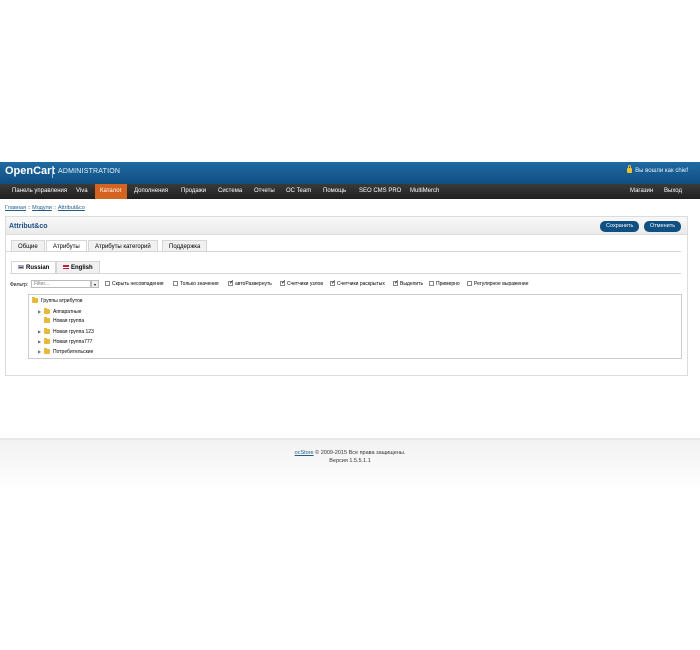 The image size is (700, 650). Describe the element at coordinates (89, 171) in the screenshot. I see `admin-subtitle: ADMINISTRATION` at that location.